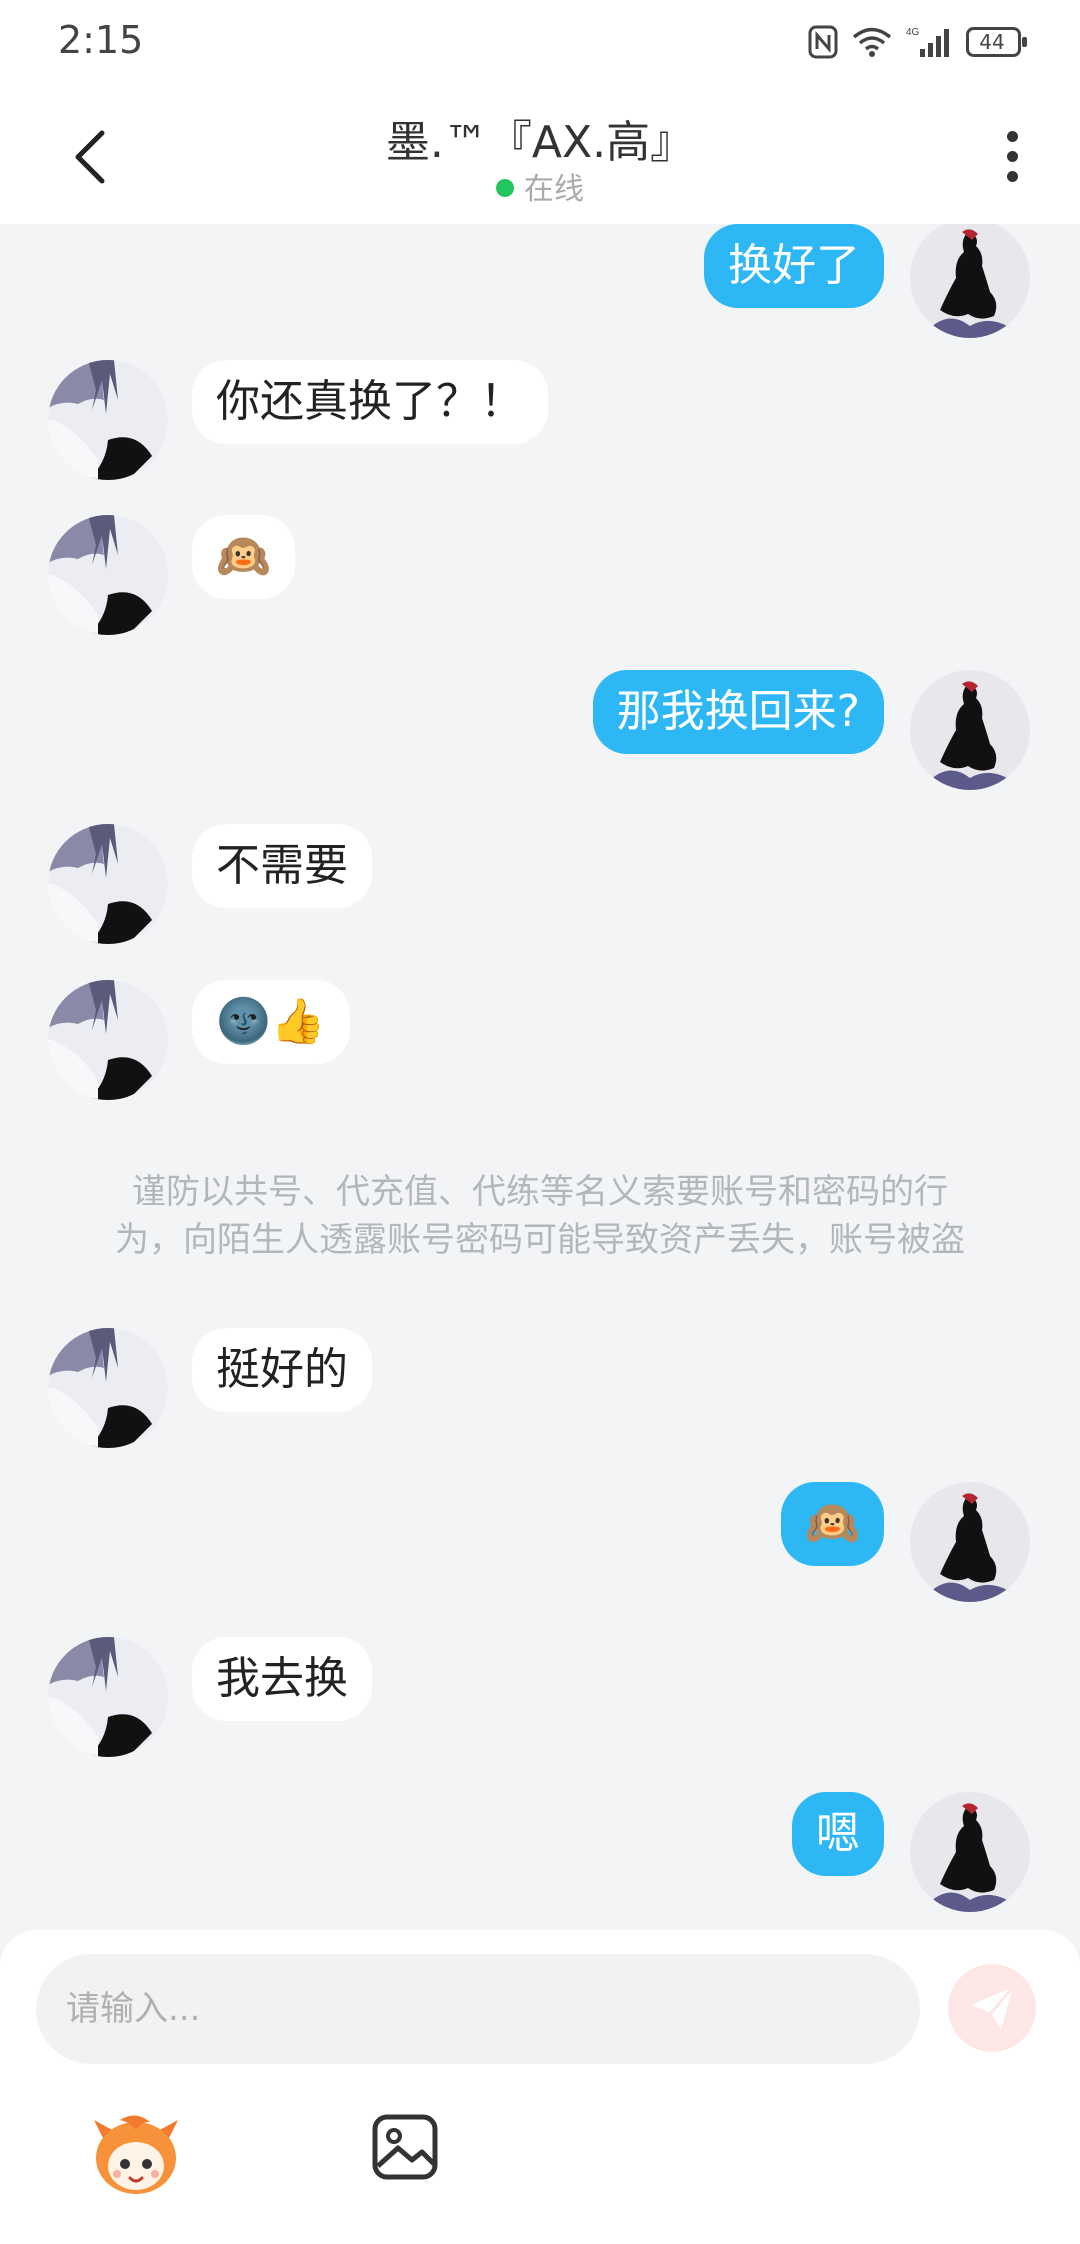  What do you see at coordinates (505, 188) in the screenshot?
I see `online-dot-icon` at bounding box center [505, 188].